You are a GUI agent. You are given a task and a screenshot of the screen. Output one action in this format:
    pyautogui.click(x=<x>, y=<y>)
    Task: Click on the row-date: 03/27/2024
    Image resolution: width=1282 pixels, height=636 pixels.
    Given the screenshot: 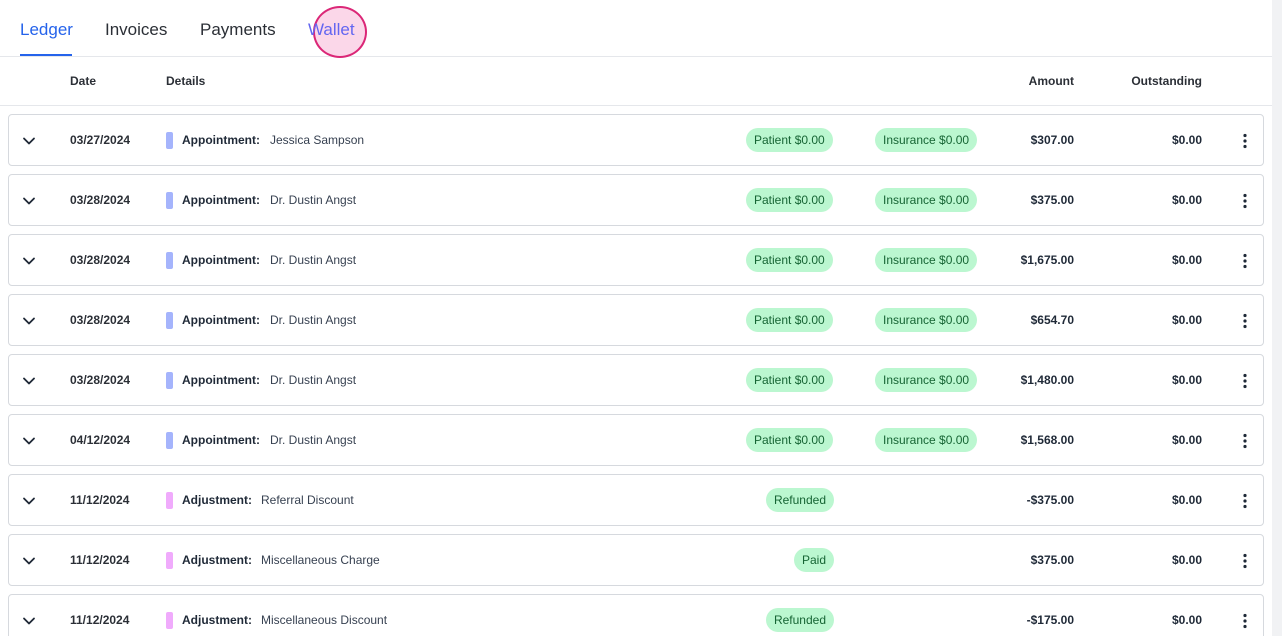 What is the action you would take?
    pyautogui.click(x=100, y=140)
    